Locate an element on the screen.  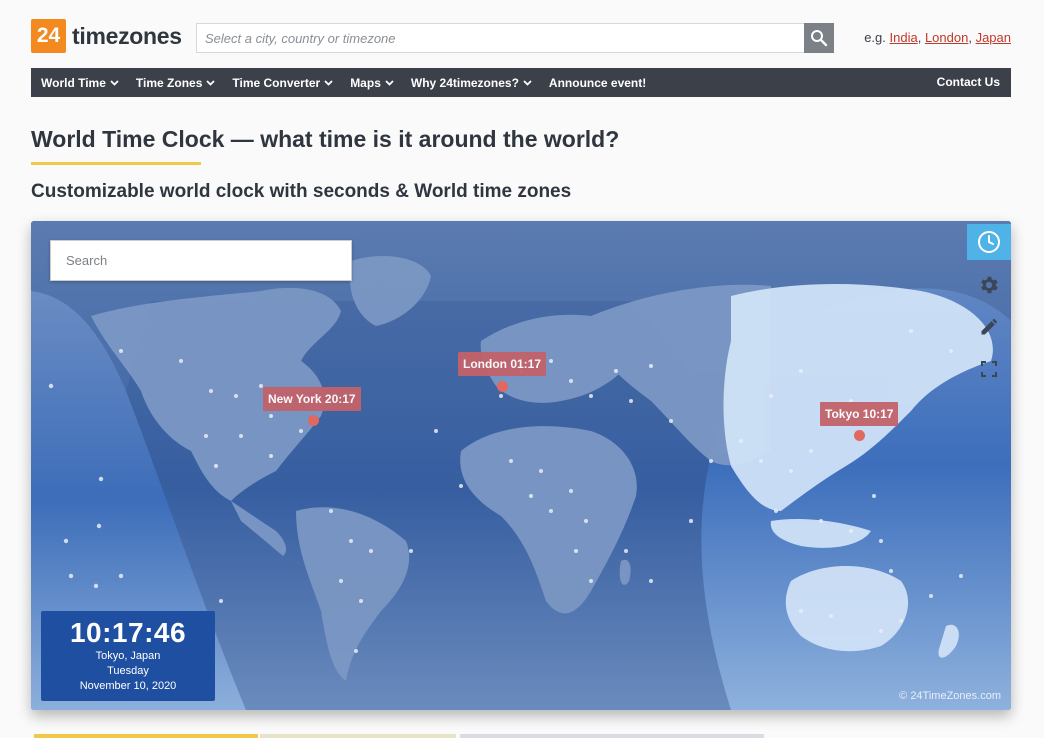
logo-text: timezones is located at coordinates (127, 35).